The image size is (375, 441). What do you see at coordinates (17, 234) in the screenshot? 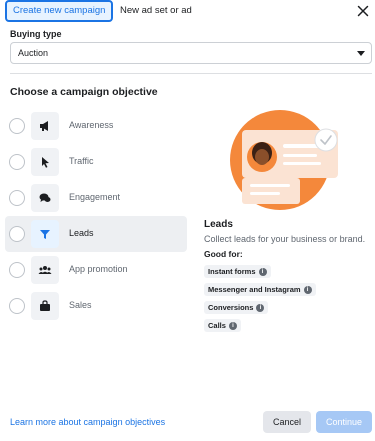
I see `radio-leads` at bounding box center [17, 234].